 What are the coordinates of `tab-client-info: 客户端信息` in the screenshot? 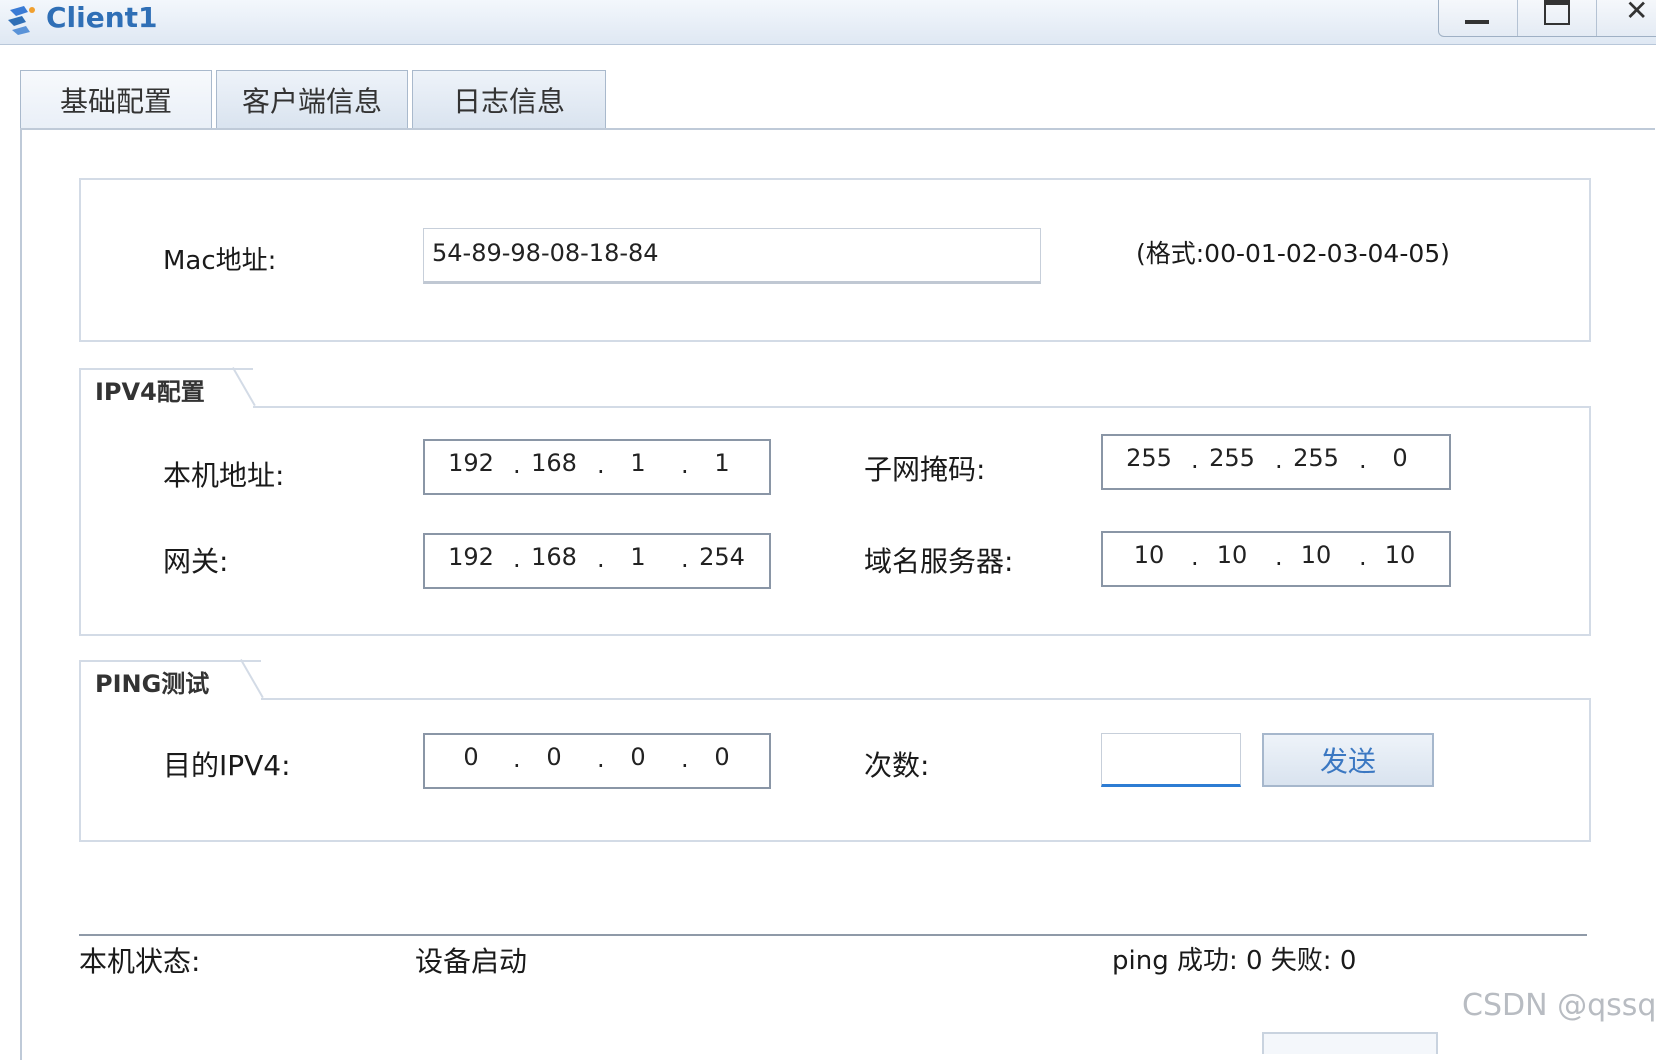 It's located at (312, 99).